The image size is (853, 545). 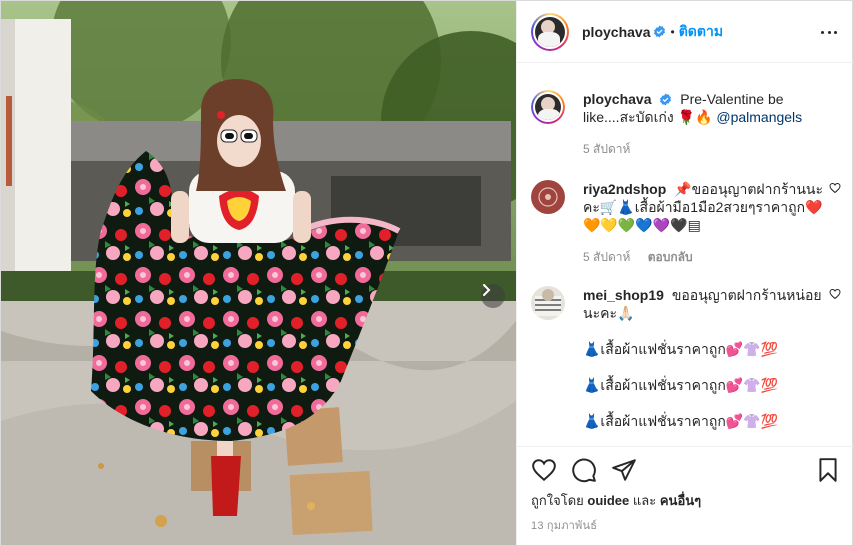 What do you see at coordinates (550, 31) in the screenshot?
I see `author-avatar` at bounding box center [550, 31].